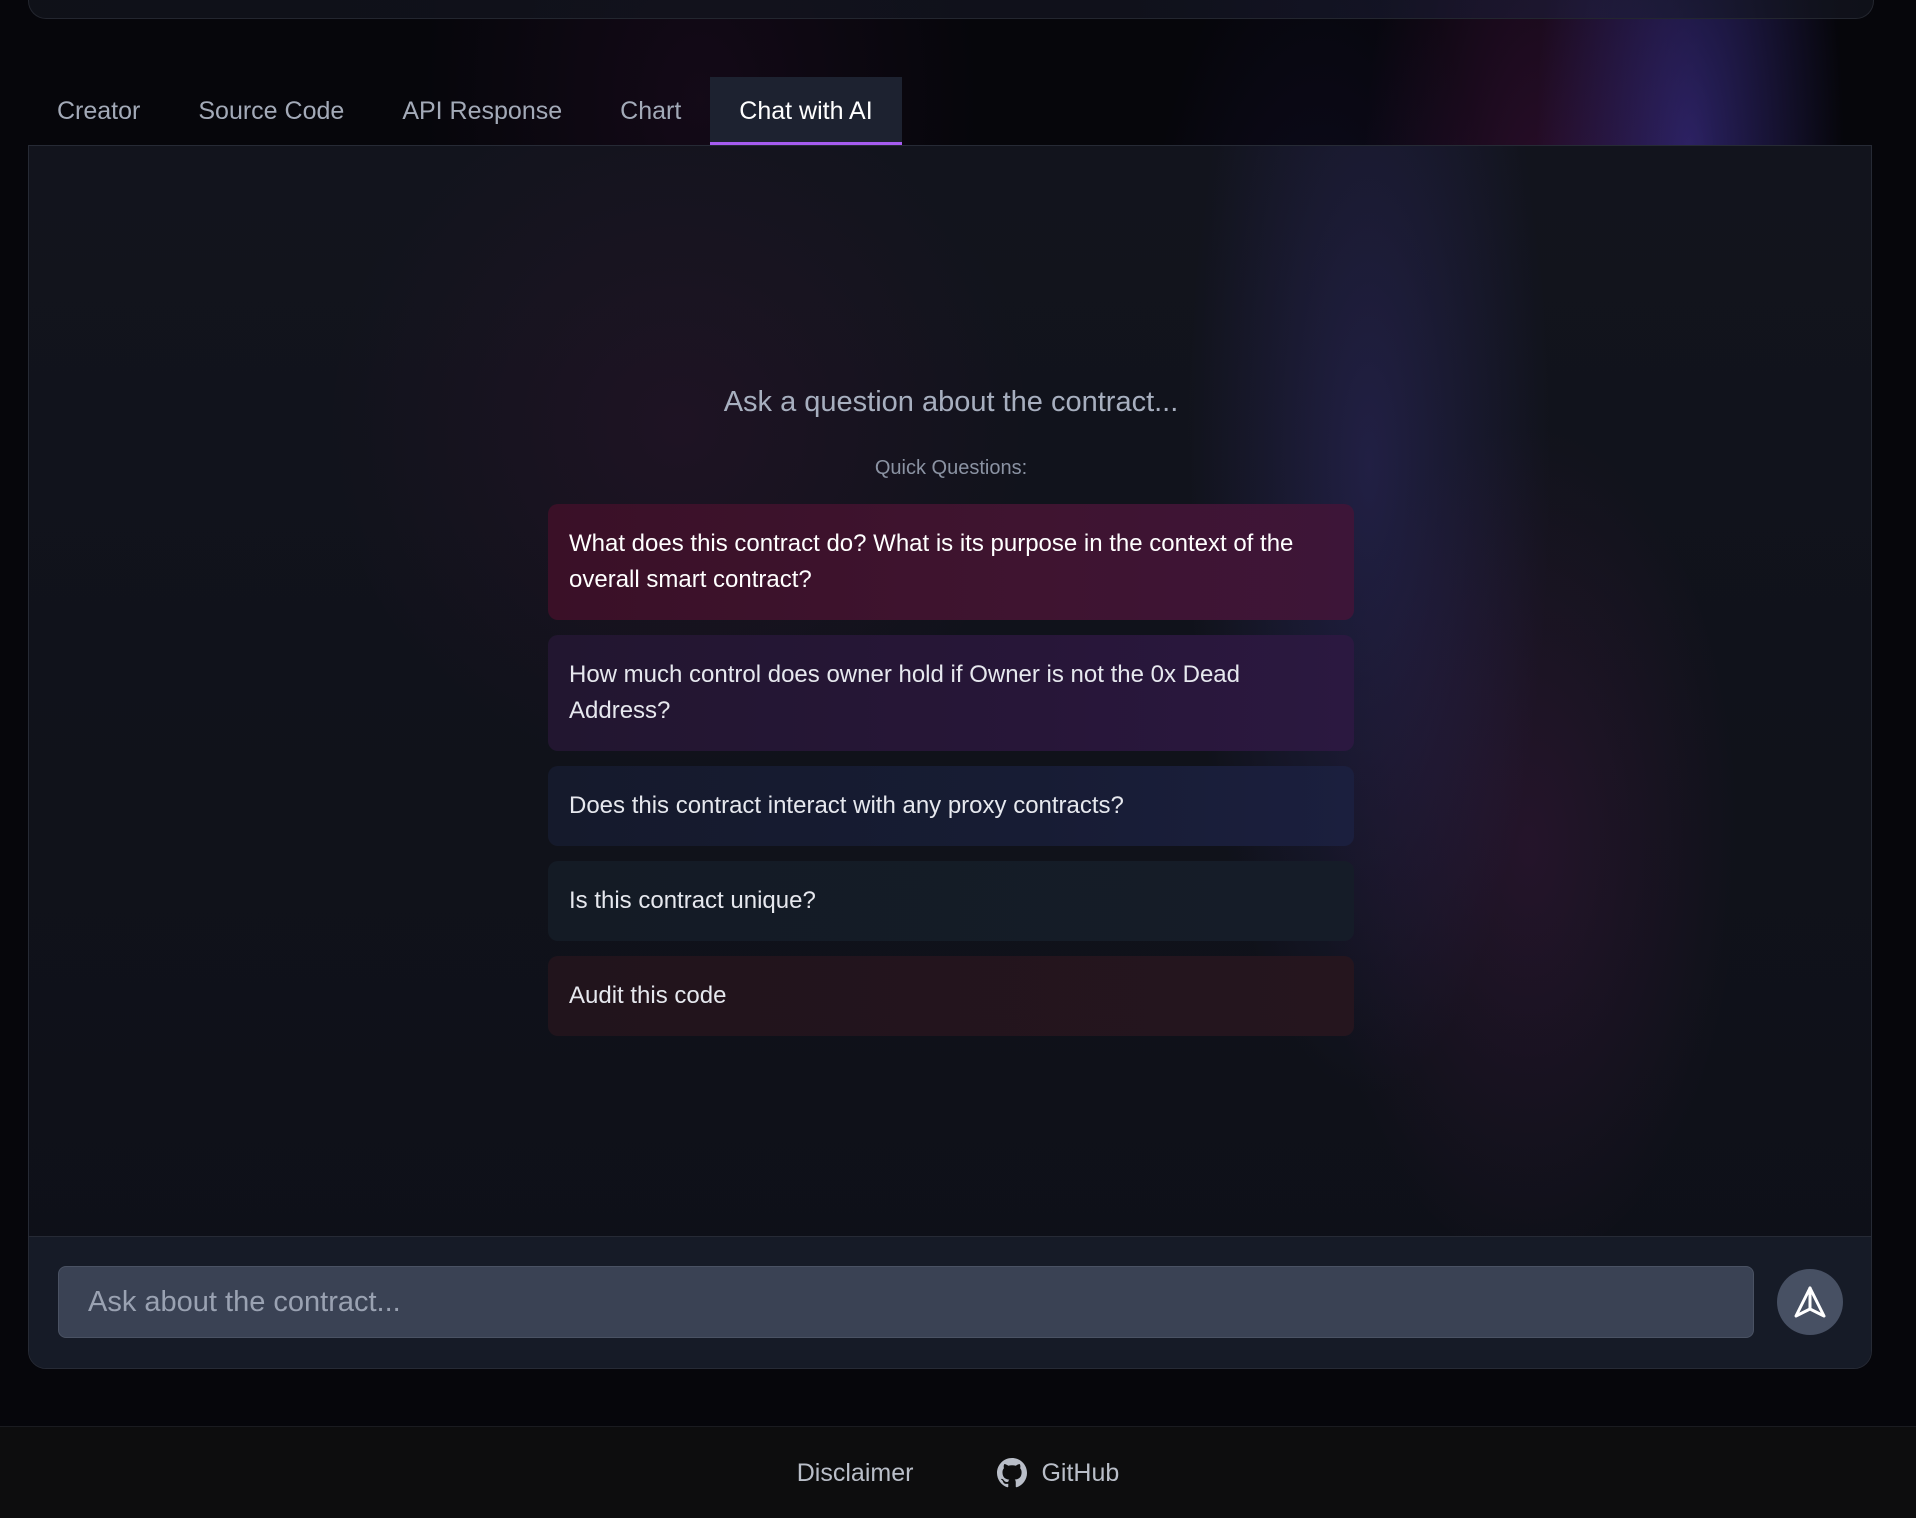 The width and height of the screenshot is (1916, 1518). I want to click on quick-questions-label: Quick Questions:, so click(951, 468).